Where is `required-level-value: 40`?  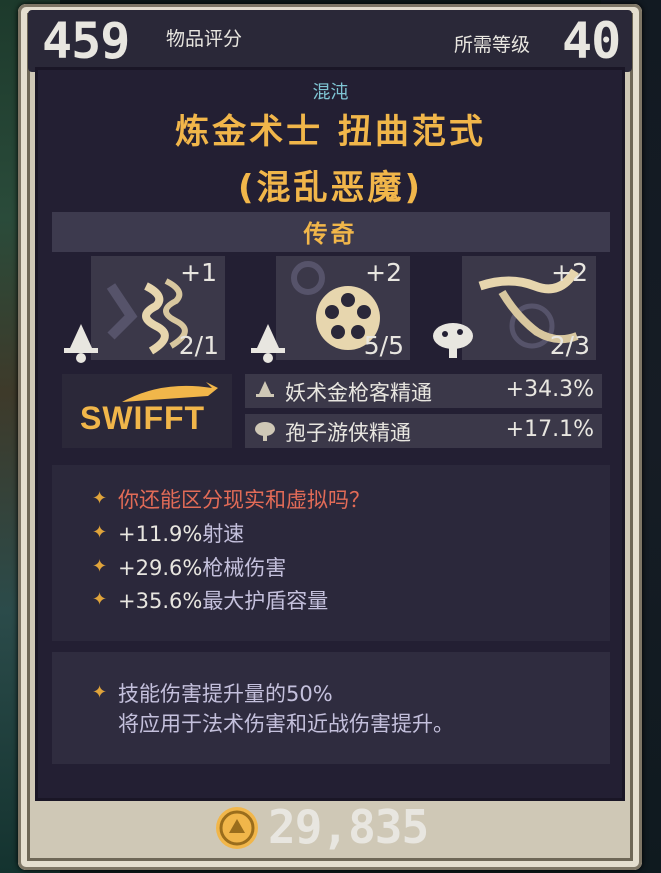 required-level-value: 40 is located at coordinates (591, 41).